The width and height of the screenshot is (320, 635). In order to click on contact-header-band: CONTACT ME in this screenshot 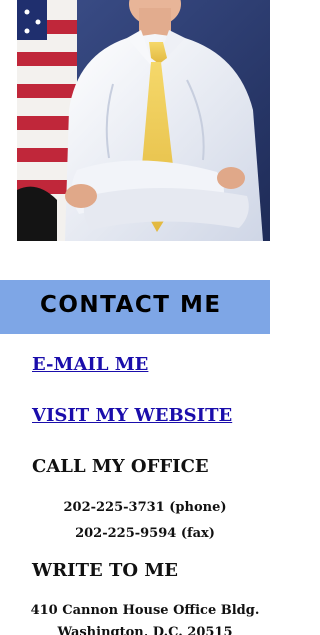, I will do `click(135, 307)`.